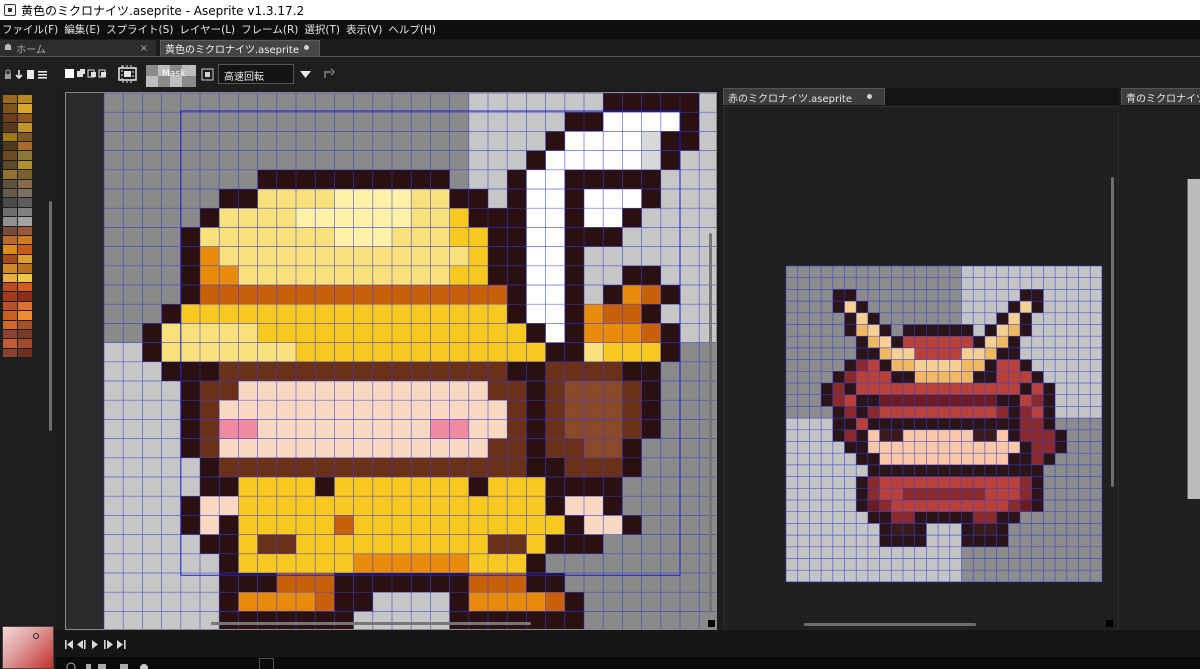  Describe the element at coordinates (69, 73) in the screenshot. I see `replace-selection-icon` at that location.